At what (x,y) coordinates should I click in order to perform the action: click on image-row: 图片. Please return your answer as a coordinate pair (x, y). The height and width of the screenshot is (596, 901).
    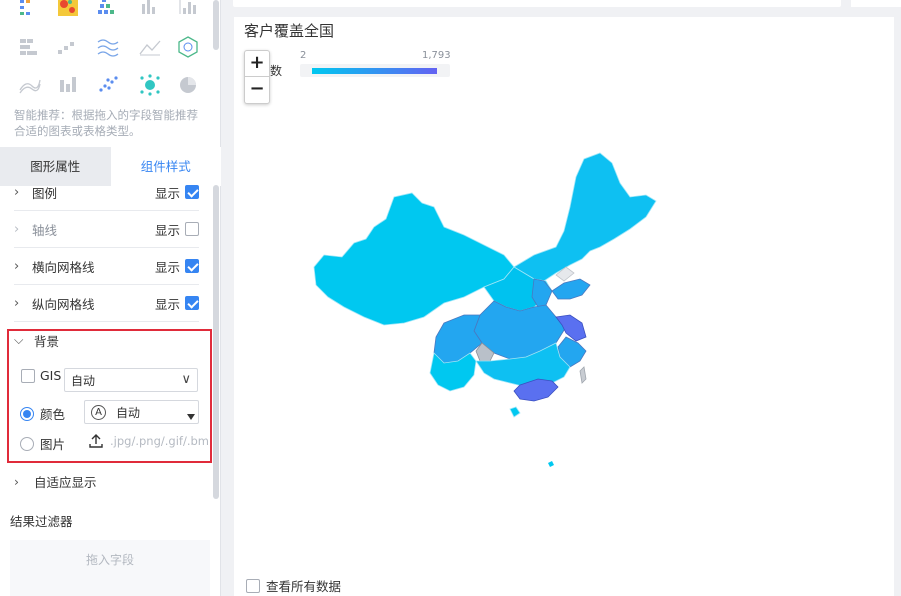
    Looking at the image, I should click on (42, 443).